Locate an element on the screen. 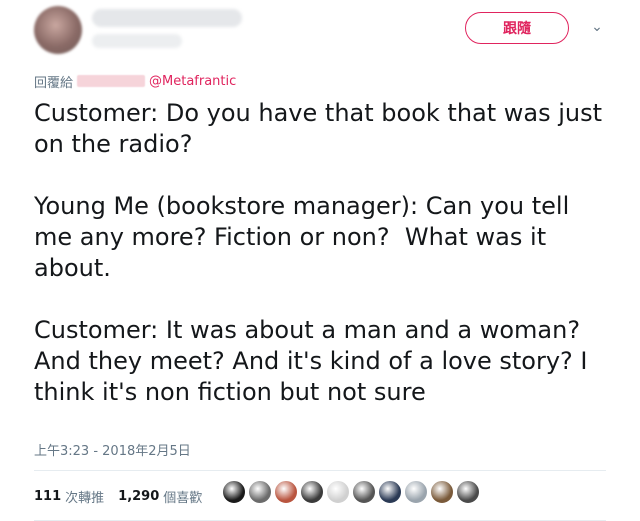 Image resolution: width=640 pixels, height=521 pixels. reply-prefix: 回覆給 is located at coordinates (54, 83).